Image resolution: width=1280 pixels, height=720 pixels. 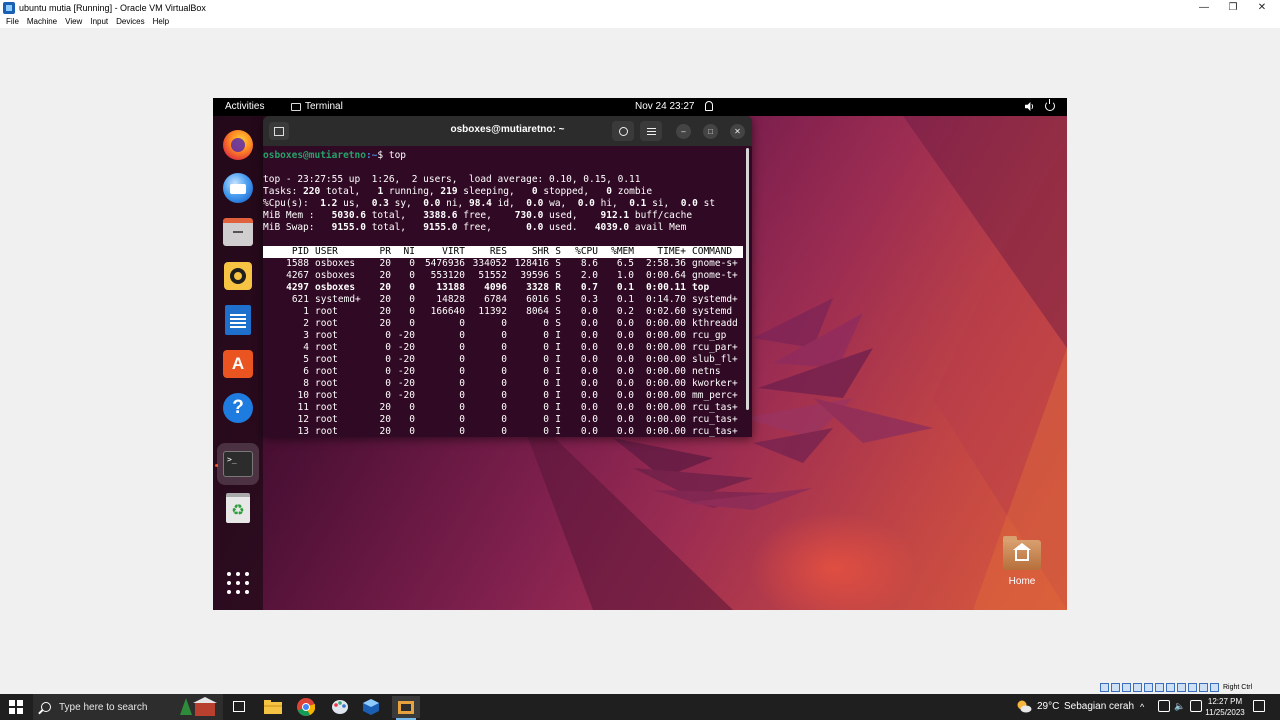 I want to click on audio-icon, so click(x=1126, y=687).